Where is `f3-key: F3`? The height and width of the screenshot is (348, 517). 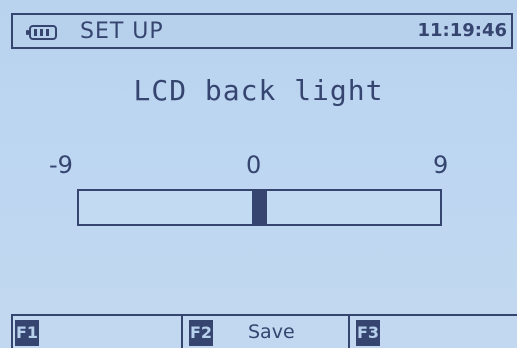 f3-key: F3 is located at coordinates (368, 333).